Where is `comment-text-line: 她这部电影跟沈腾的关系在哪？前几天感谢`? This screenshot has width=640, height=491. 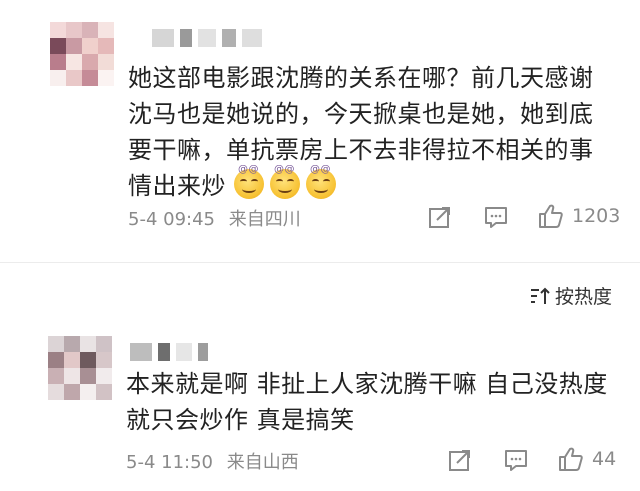 comment-text-line: 她这部电影跟沈腾的关系在哪？前几天感谢 is located at coordinates (361, 78).